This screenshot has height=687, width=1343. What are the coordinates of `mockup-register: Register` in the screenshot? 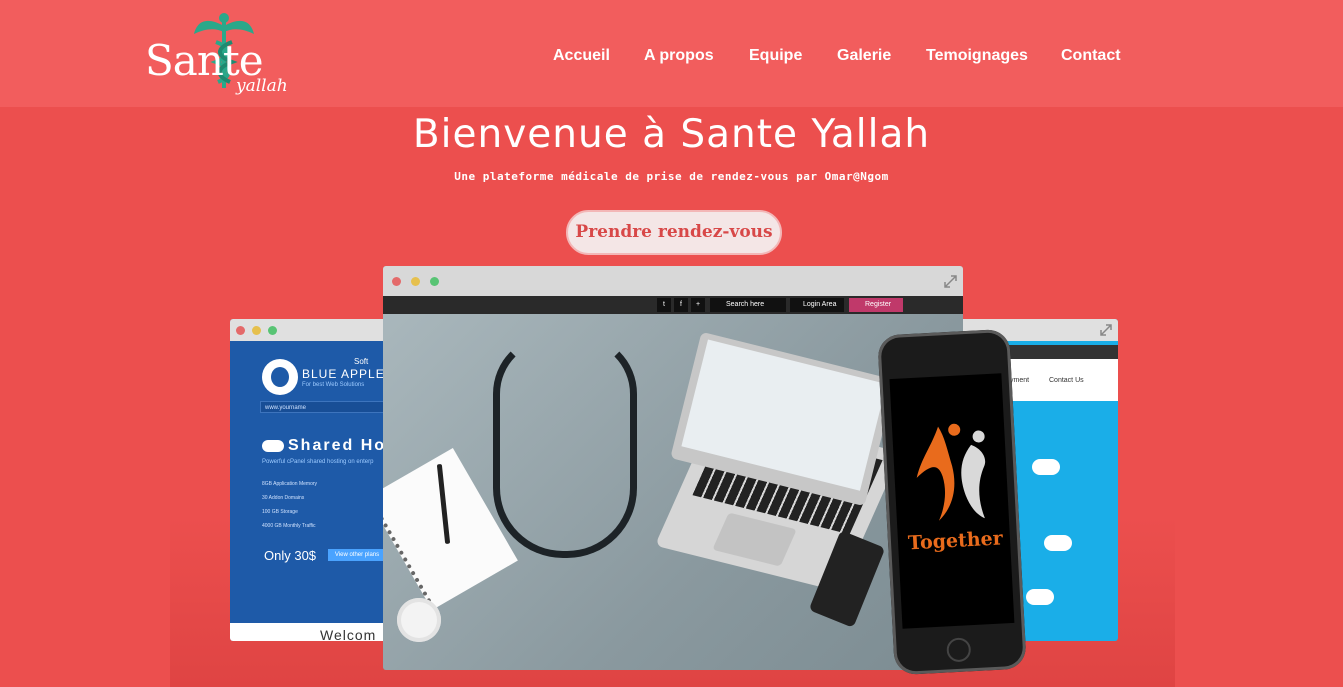 It's located at (876, 305).